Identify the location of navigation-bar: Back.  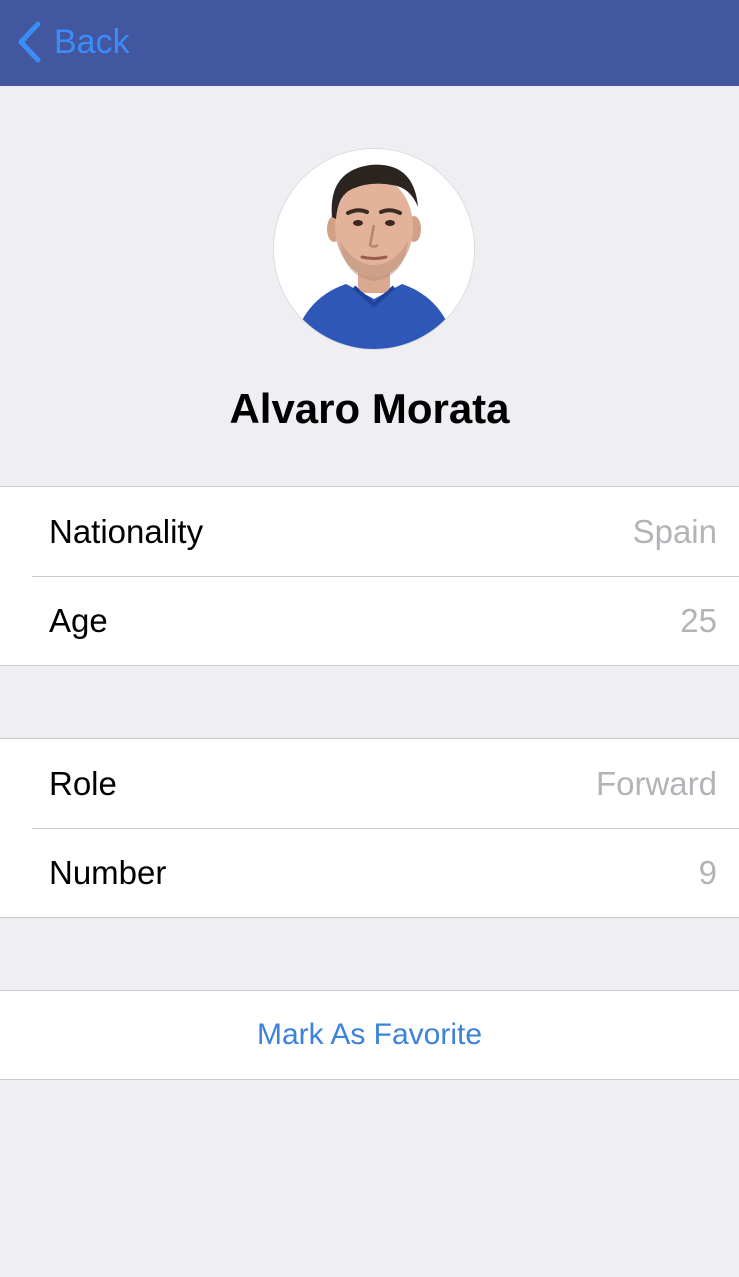
(369, 43).